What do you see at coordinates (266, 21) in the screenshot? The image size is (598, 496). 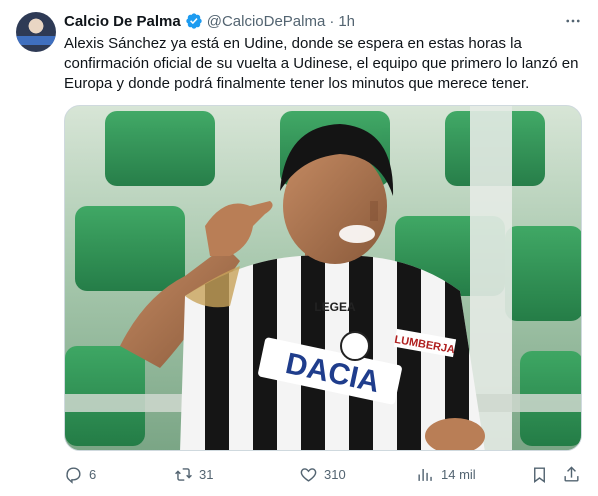 I see `author-handle: @CalcioDePalma` at bounding box center [266, 21].